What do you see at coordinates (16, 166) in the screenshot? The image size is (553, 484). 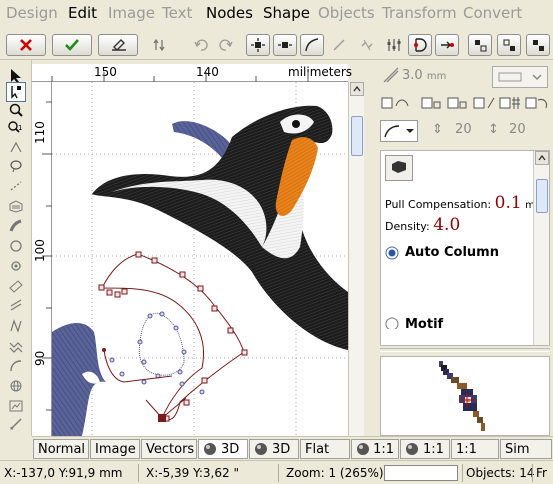 I see `lasso-tool-icon` at bounding box center [16, 166].